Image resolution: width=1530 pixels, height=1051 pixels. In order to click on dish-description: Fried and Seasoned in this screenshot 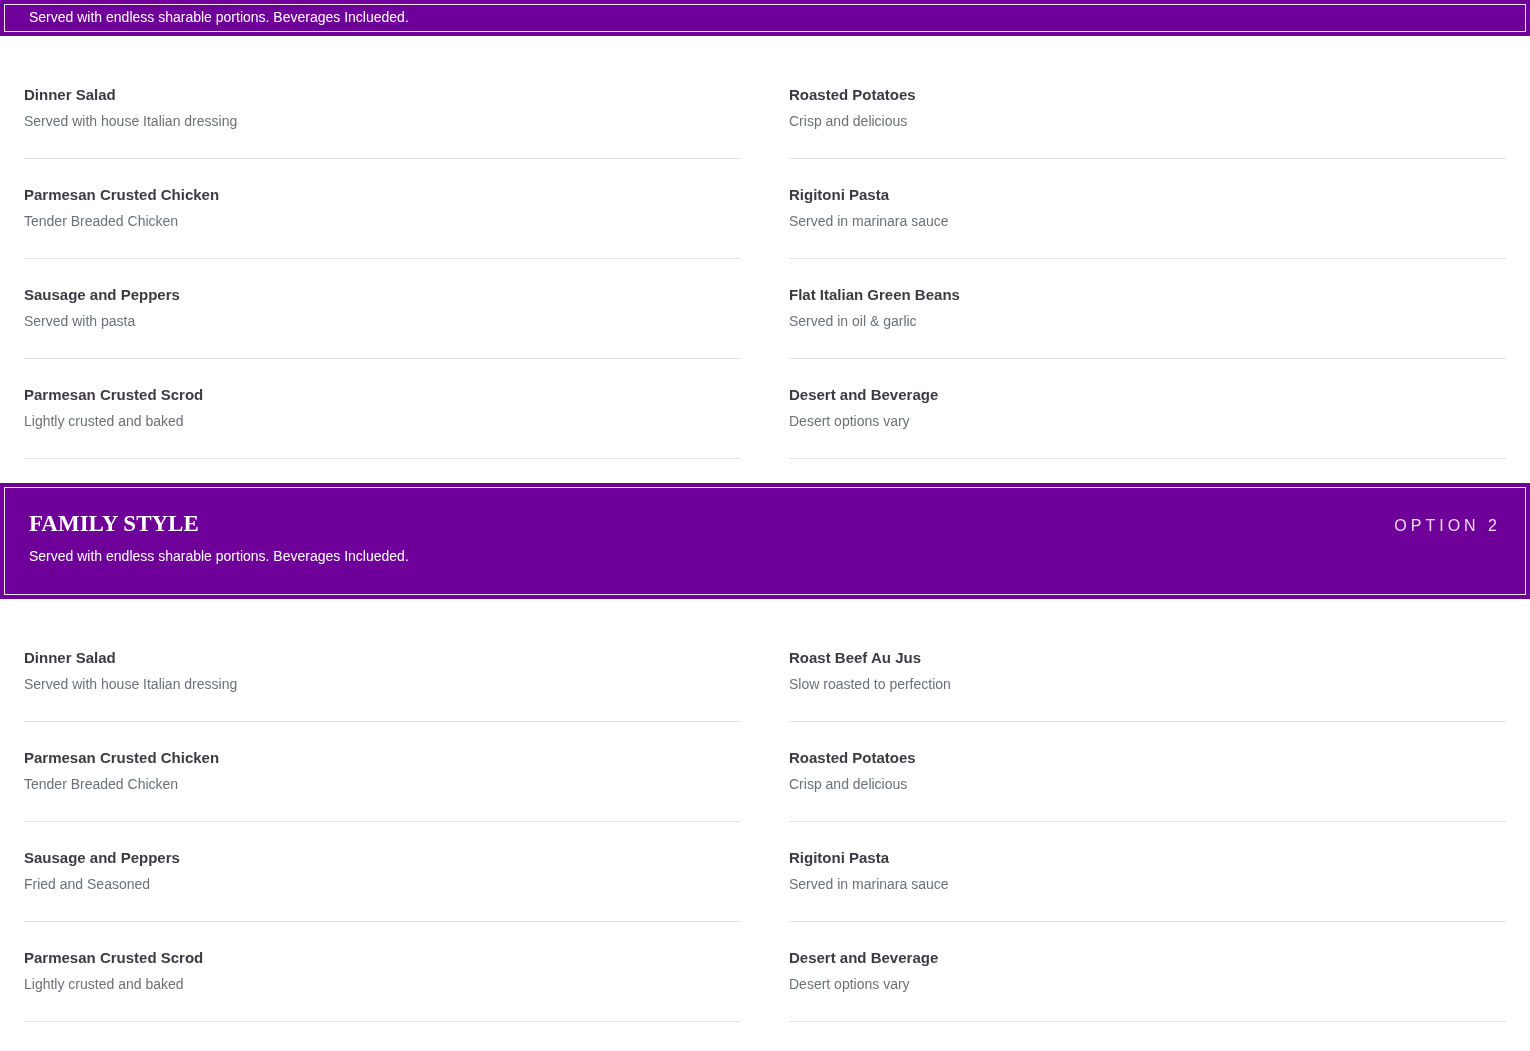, I will do `click(87, 884)`.